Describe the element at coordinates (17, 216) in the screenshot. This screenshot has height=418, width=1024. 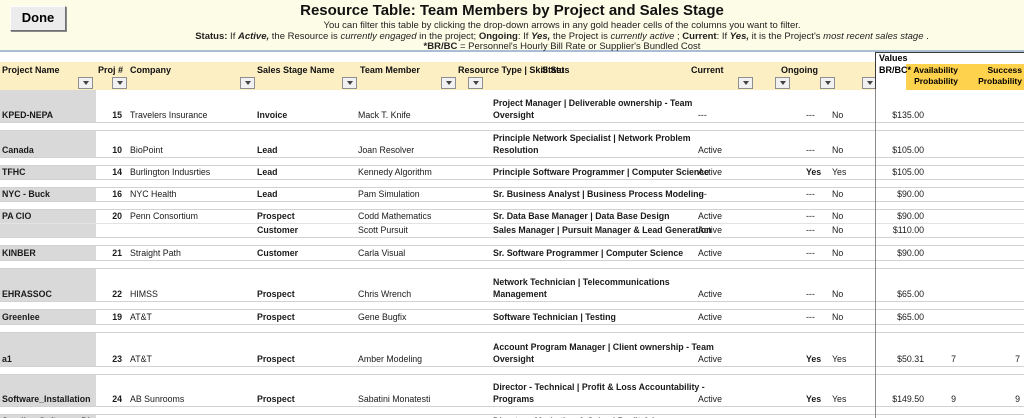
I see `project-name: PA CIO` at that location.